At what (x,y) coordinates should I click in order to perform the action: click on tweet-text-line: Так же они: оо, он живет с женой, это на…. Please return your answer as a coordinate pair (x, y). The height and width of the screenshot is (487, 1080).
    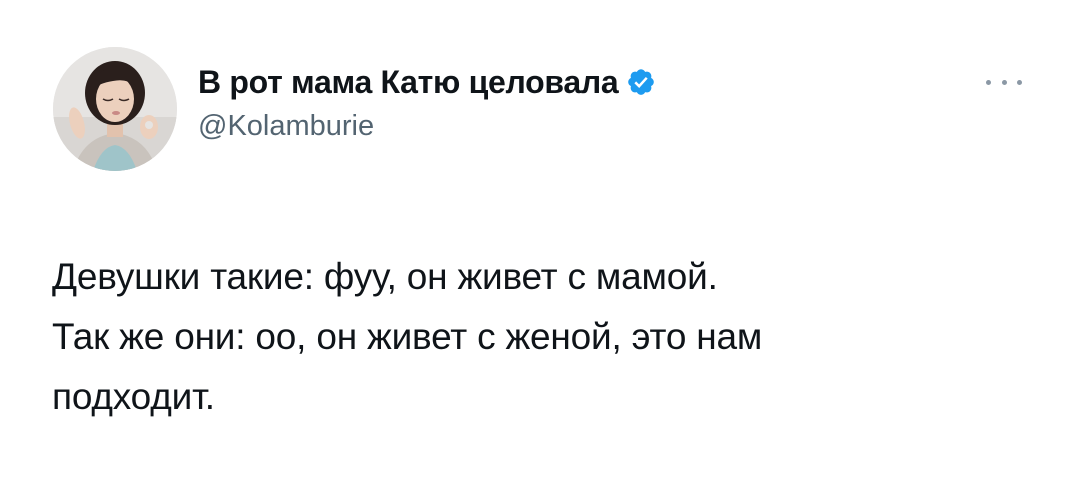
    Looking at the image, I should click on (407, 336).